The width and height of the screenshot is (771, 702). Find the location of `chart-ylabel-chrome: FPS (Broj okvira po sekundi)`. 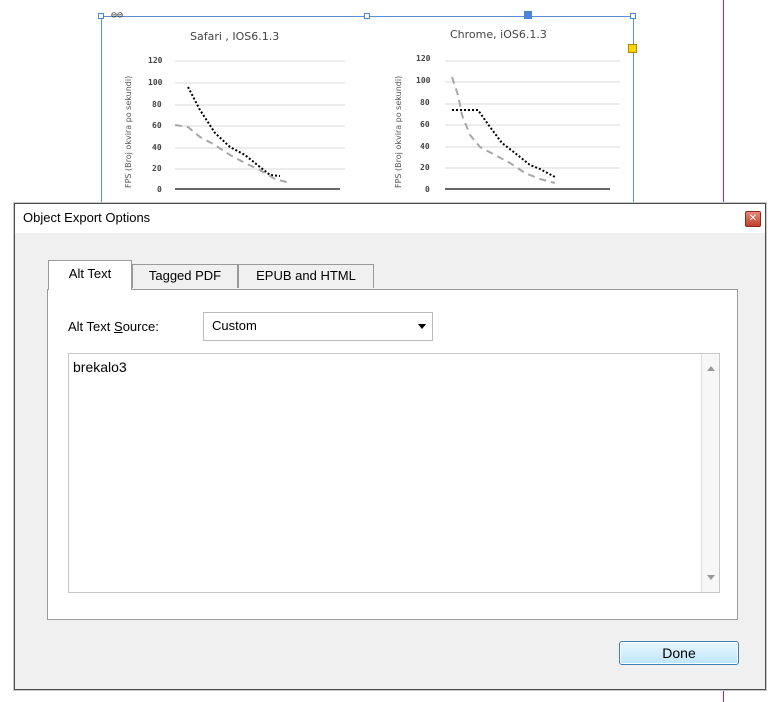

chart-ylabel-chrome: FPS (Broj okvira po sekundi) is located at coordinates (398, 131).